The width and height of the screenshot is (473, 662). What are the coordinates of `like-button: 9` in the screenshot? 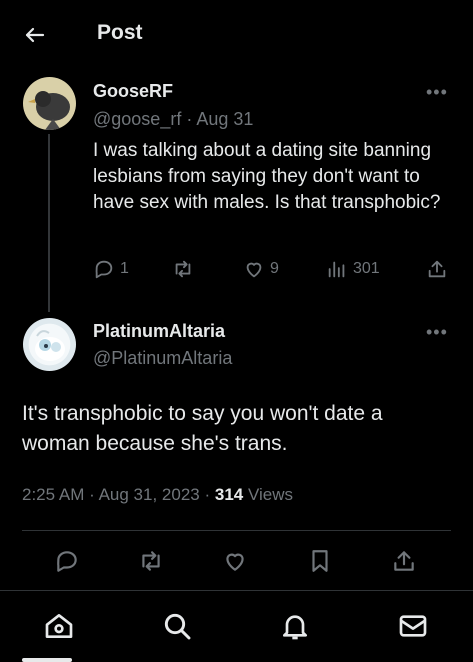 It's located at (261, 269).